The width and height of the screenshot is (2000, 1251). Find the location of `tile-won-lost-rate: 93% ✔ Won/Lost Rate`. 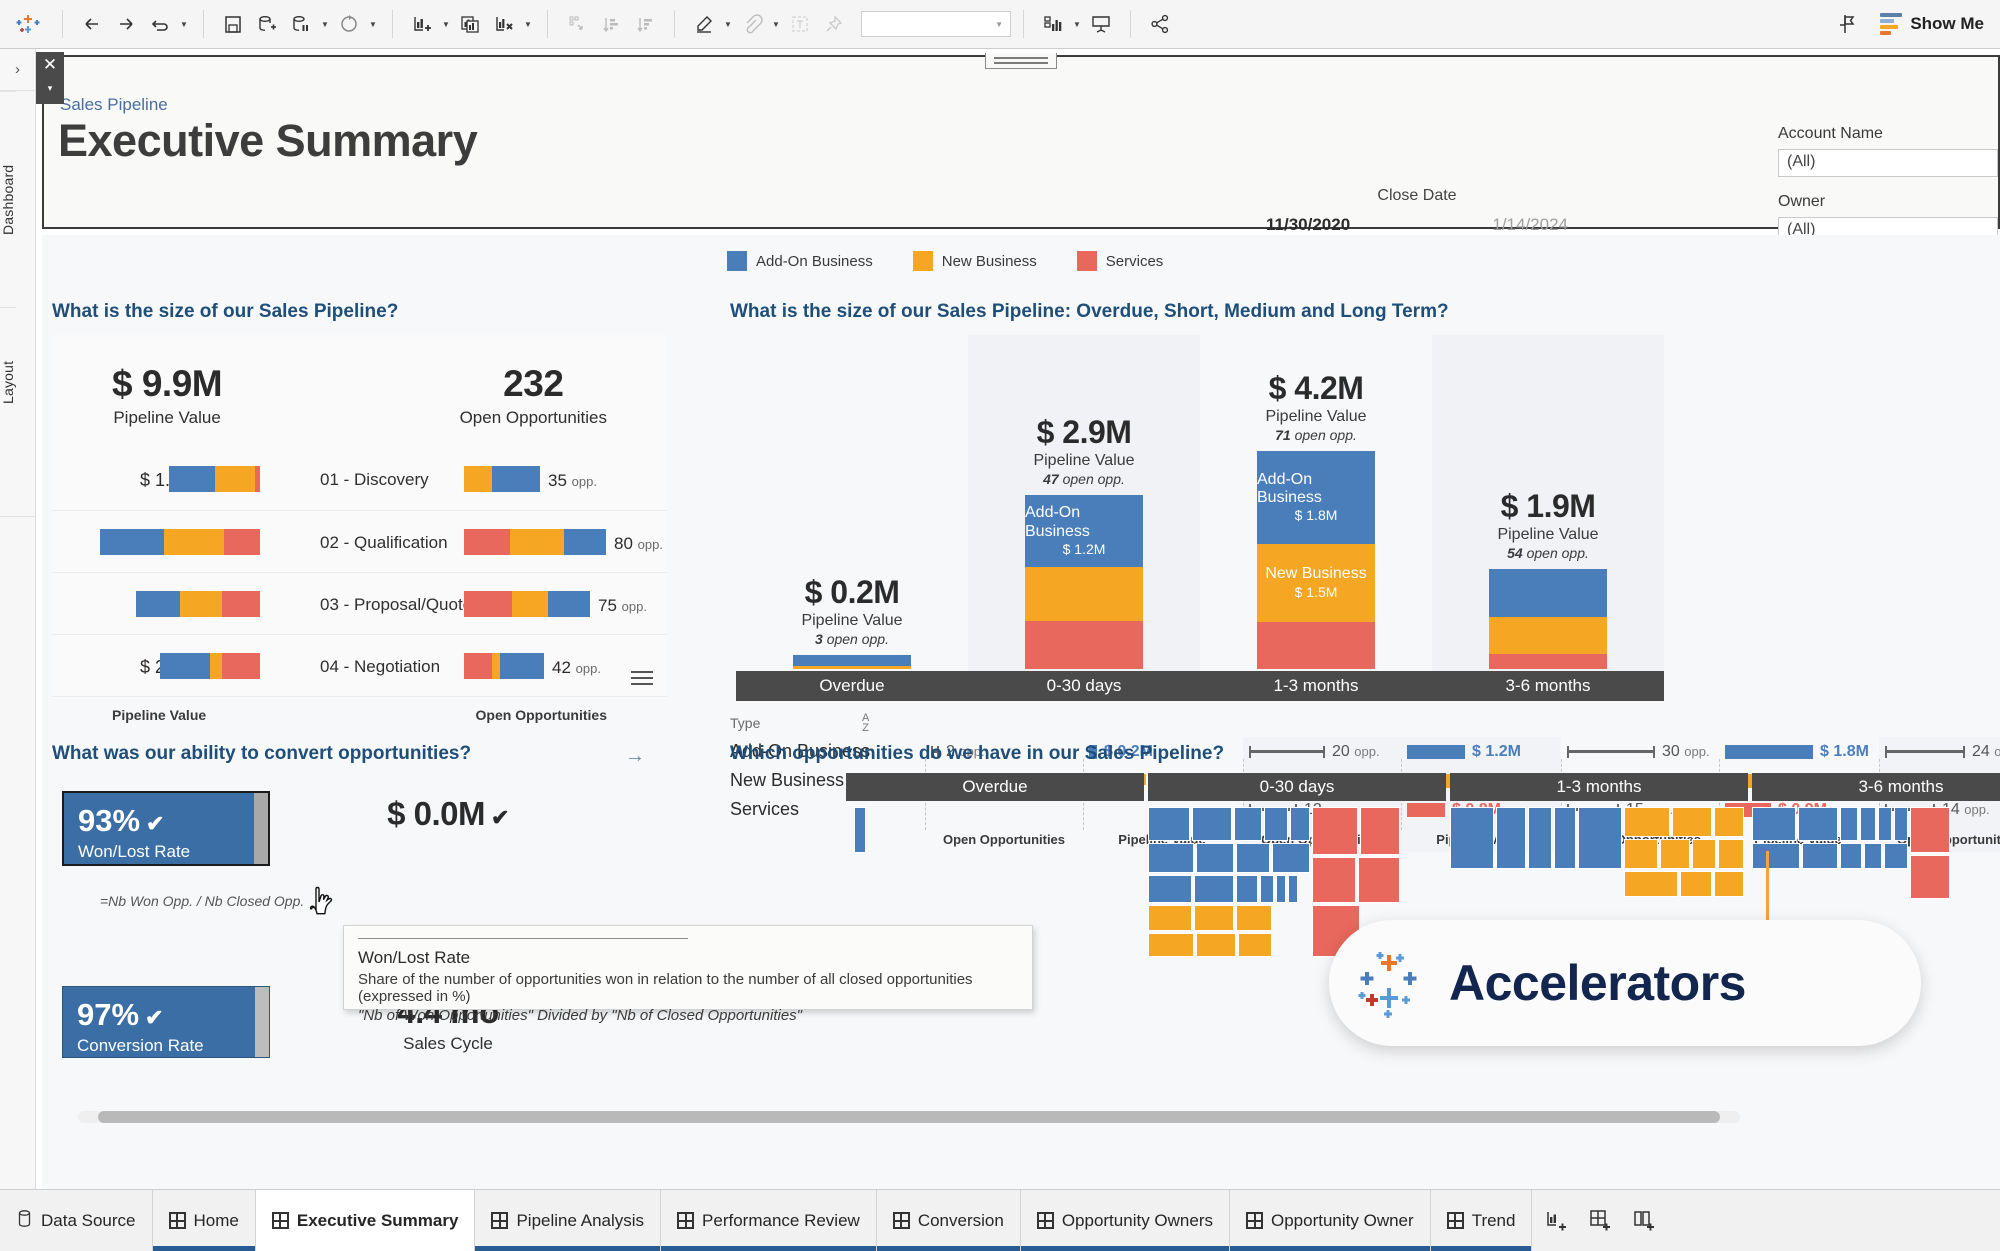

tile-won-lost-rate: 93% ✔ Won/Lost Rate is located at coordinates (166, 828).